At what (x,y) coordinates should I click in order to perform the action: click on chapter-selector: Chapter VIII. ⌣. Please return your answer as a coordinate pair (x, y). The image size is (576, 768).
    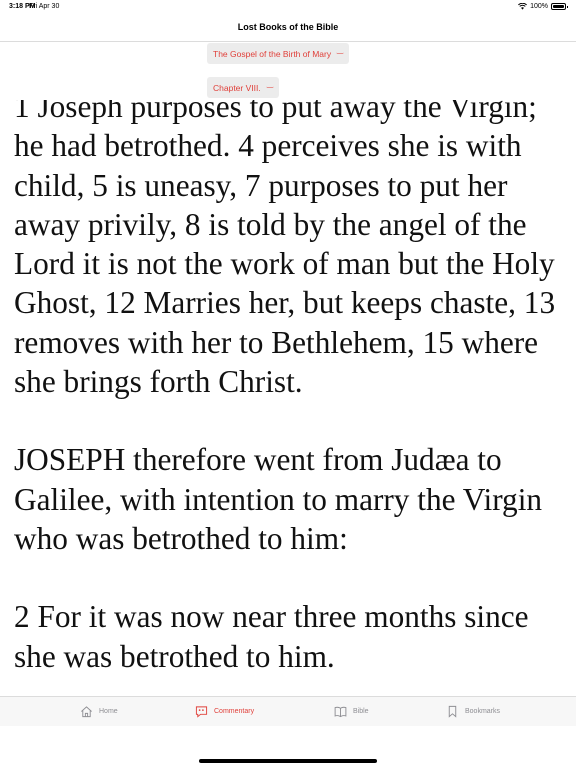
    Looking at the image, I should click on (243, 87).